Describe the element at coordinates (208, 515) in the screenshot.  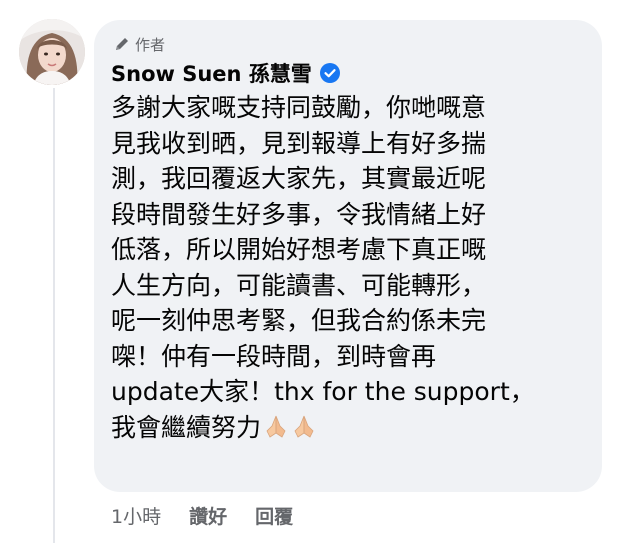
I see `like-button: 讚好` at that location.